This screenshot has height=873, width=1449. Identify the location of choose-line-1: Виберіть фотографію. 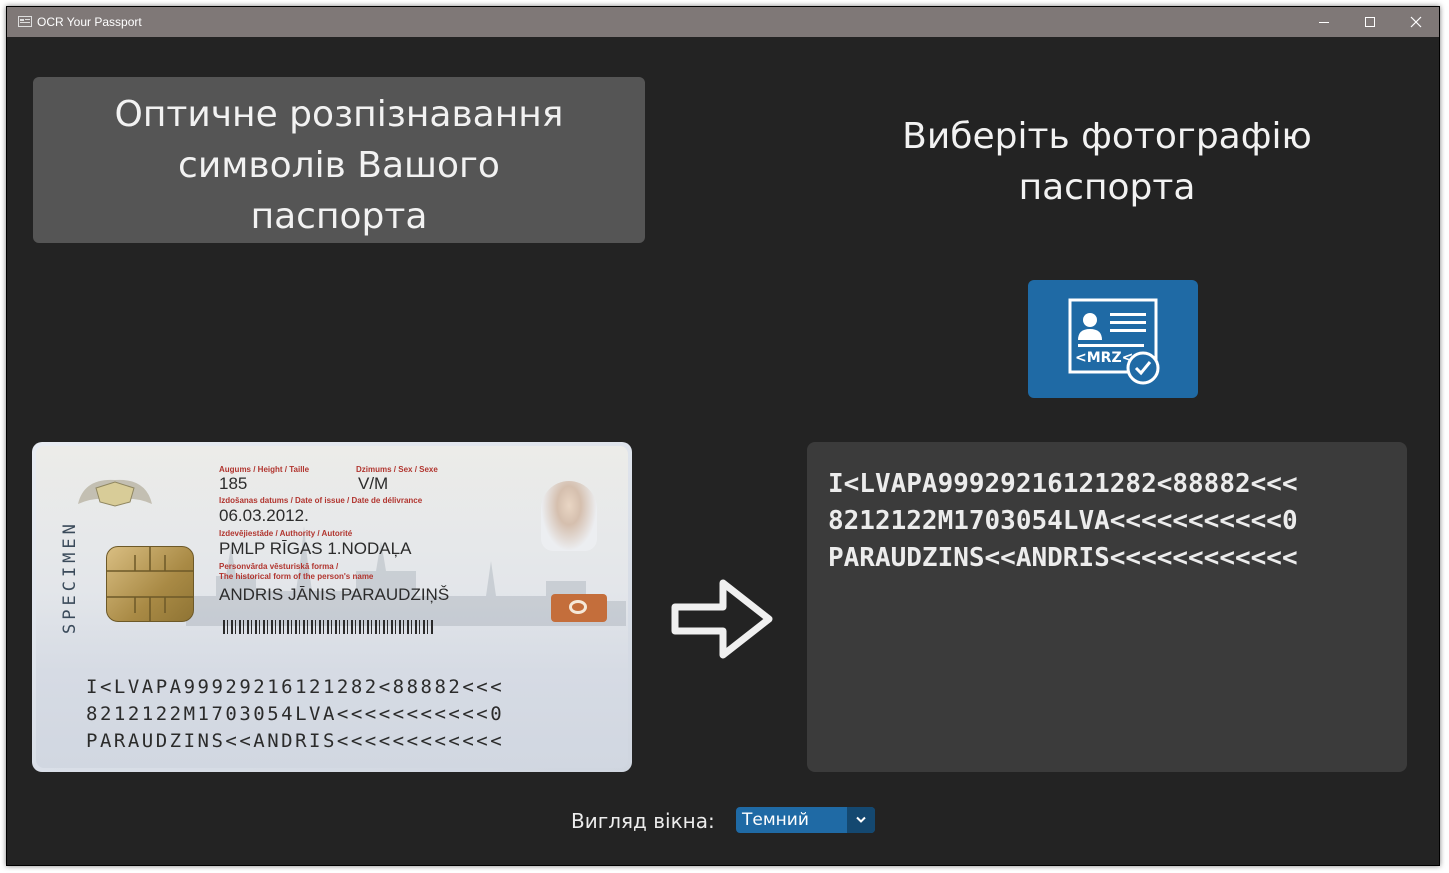
(1107, 136).